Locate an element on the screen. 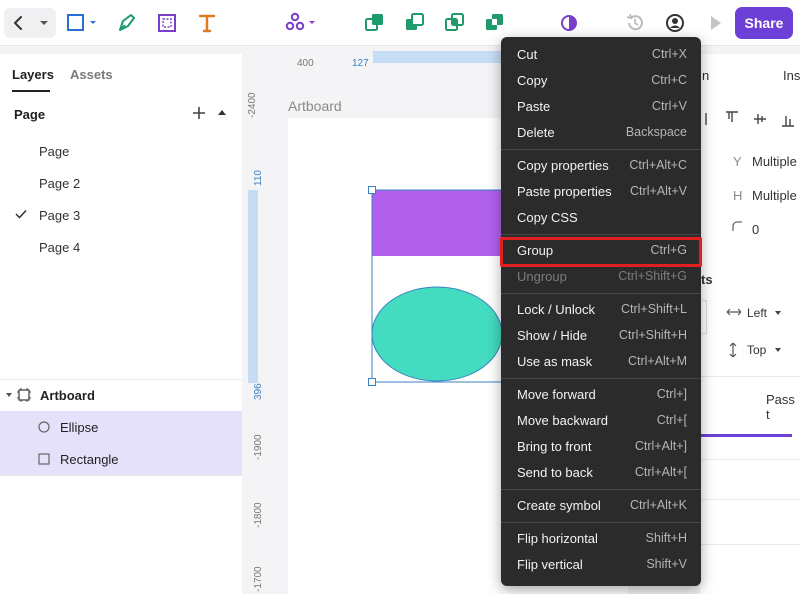 This screenshot has width=800, height=594. align-vertical-value: Top is located at coordinates (756, 350).